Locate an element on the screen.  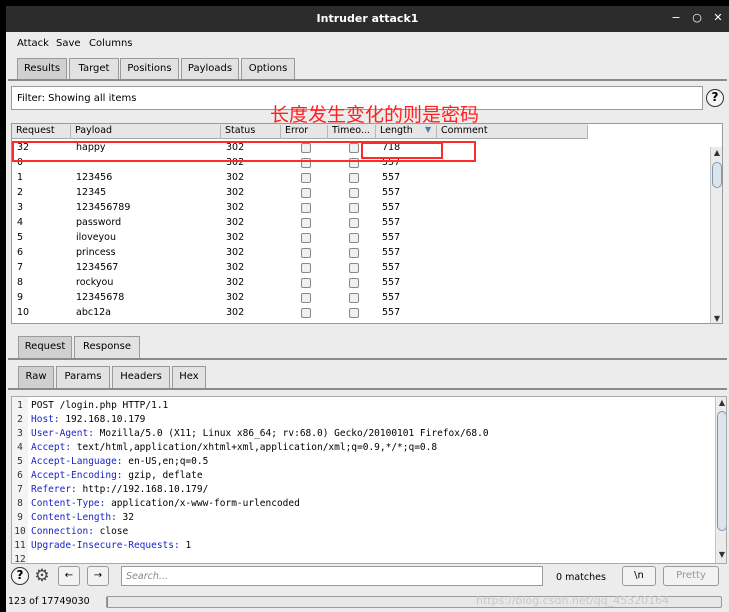
tab-divider is located at coordinates (367, 80).